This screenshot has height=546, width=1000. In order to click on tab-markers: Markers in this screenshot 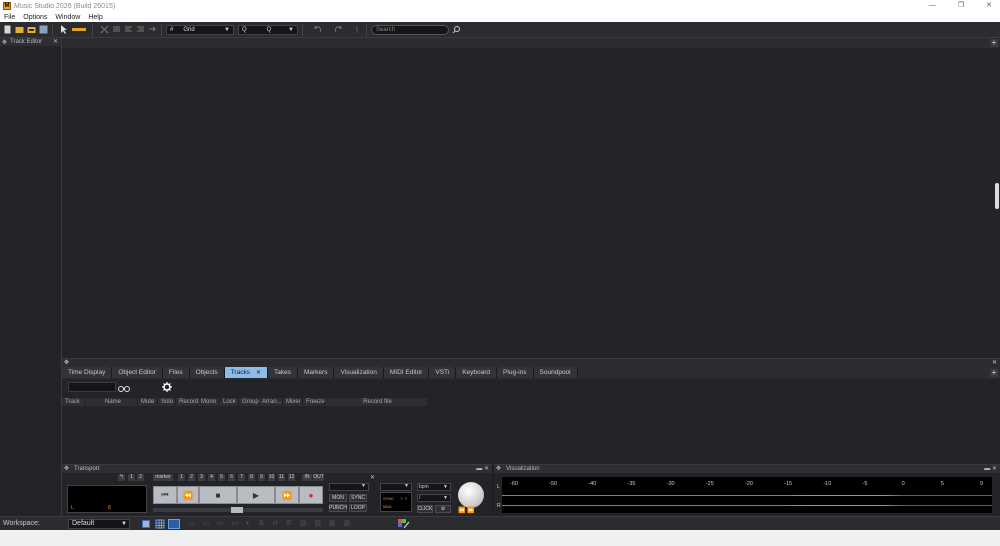, I will do `click(316, 372)`.